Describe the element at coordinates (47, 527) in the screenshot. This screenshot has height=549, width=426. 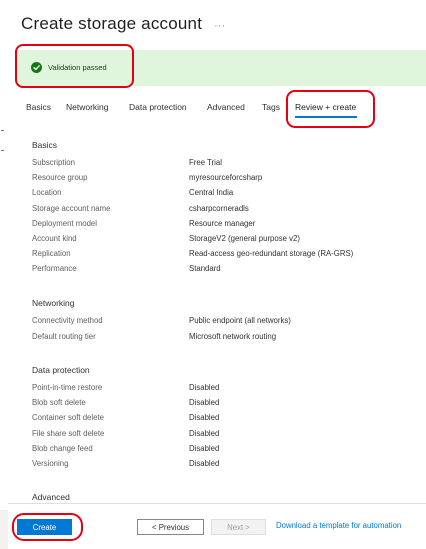
I see `annotation-circle-create-button` at that location.